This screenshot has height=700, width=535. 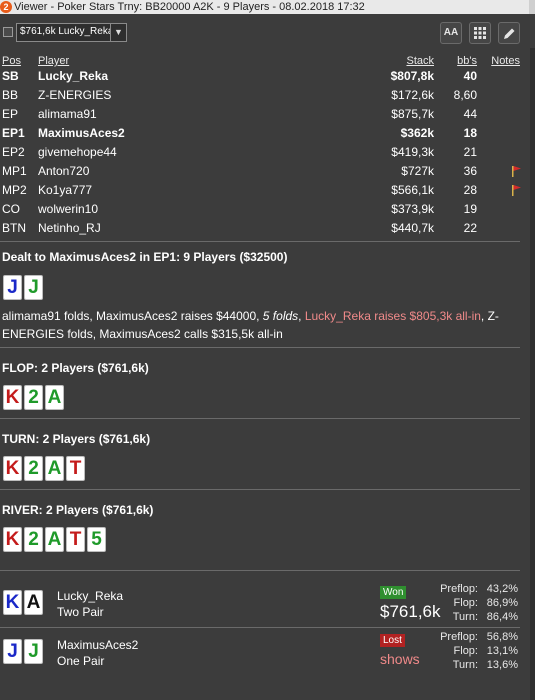 What do you see at coordinates (267, 152) in the screenshot?
I see `player-row: EP2 givemehope44 $419,3k 21` at bounding box center [267, 152].